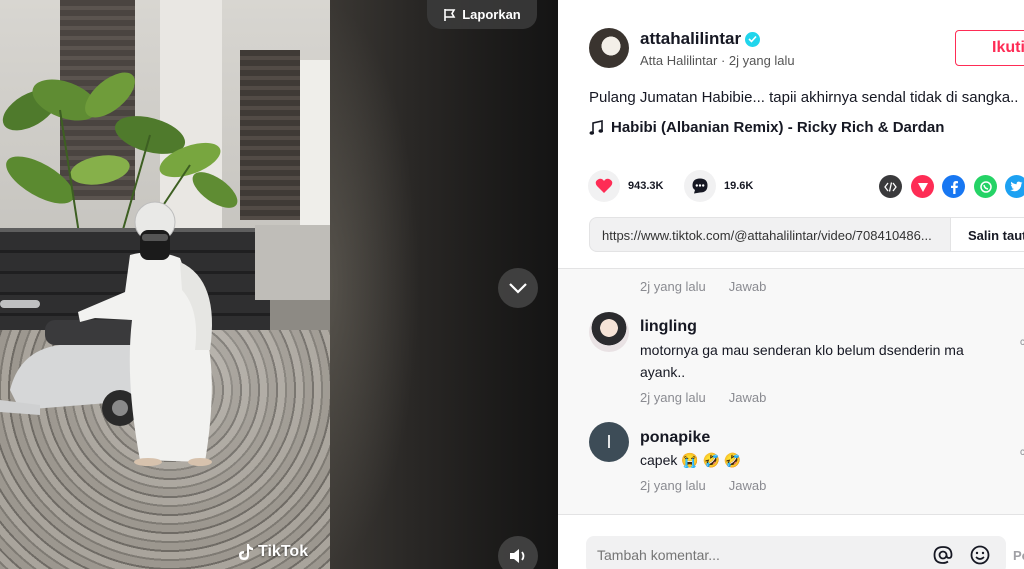  I want to click on volume-button, so click(518, 552).